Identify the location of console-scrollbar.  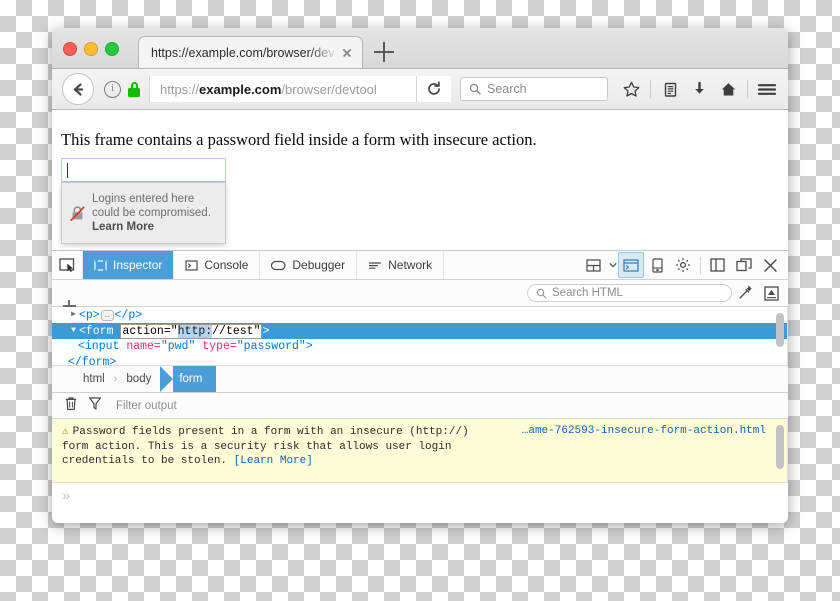
(780, 451).